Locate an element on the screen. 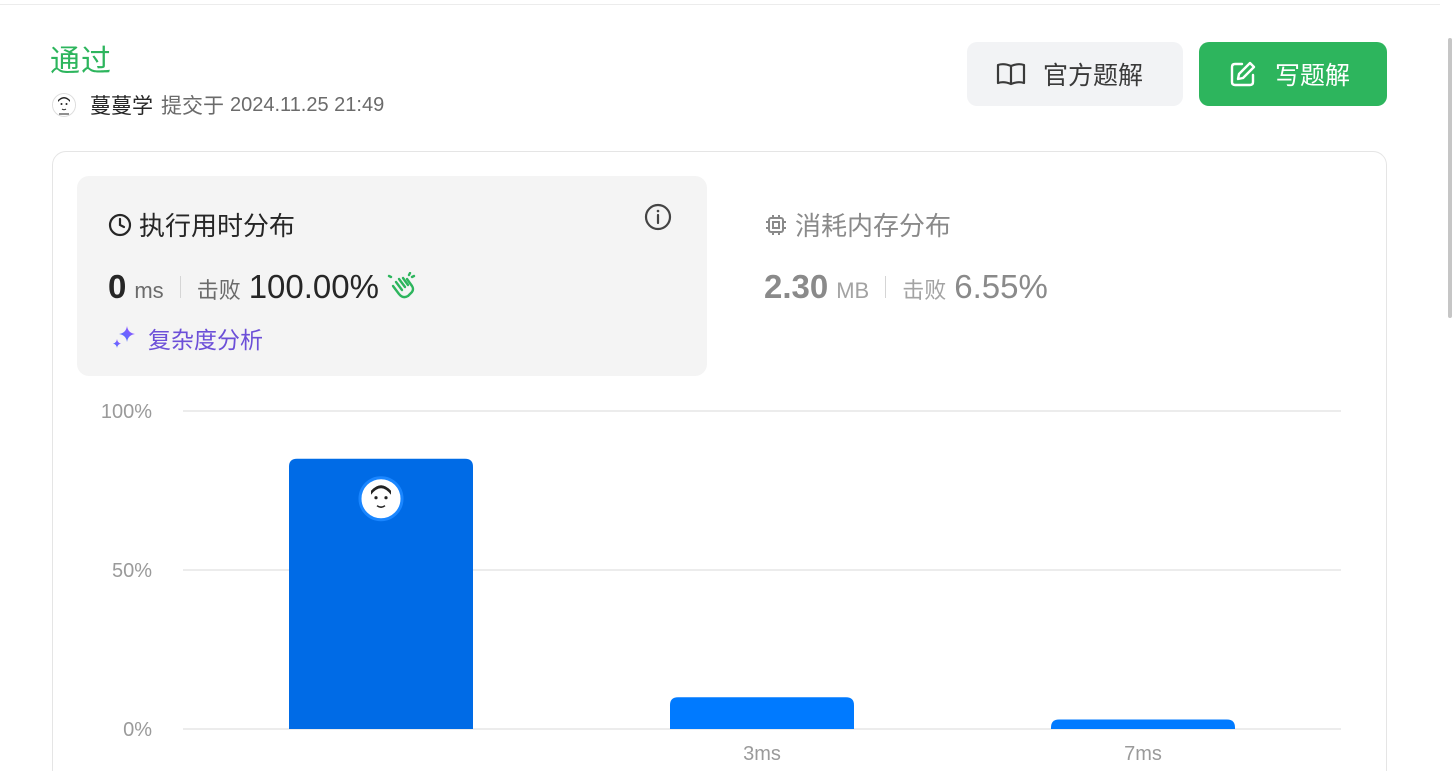  official-solution-label: 官方题解 is located at coordinates (1093, 76).